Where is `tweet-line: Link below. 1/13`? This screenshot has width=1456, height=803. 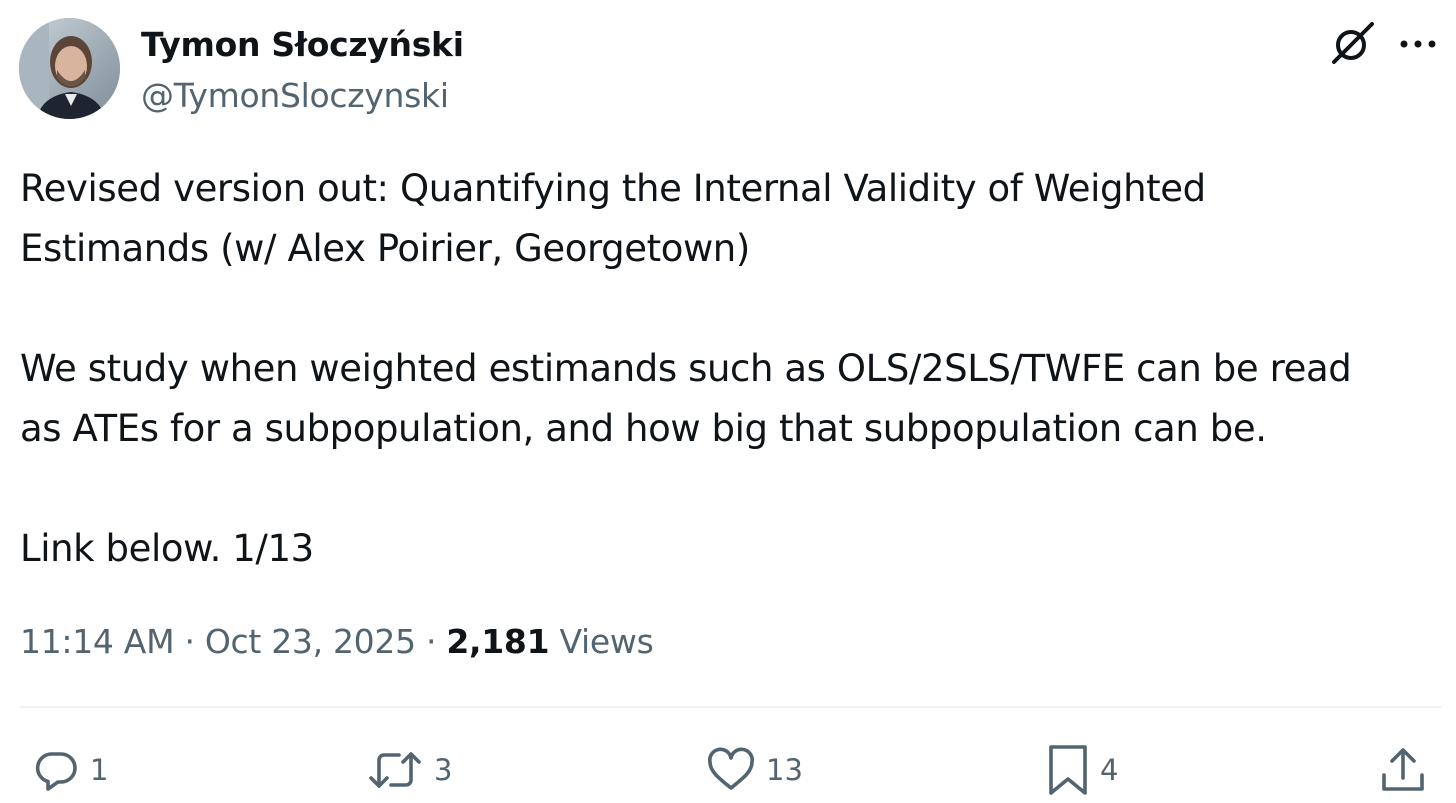 tweet-line: Link below. 1/13 is located at coordinates (167, 548).